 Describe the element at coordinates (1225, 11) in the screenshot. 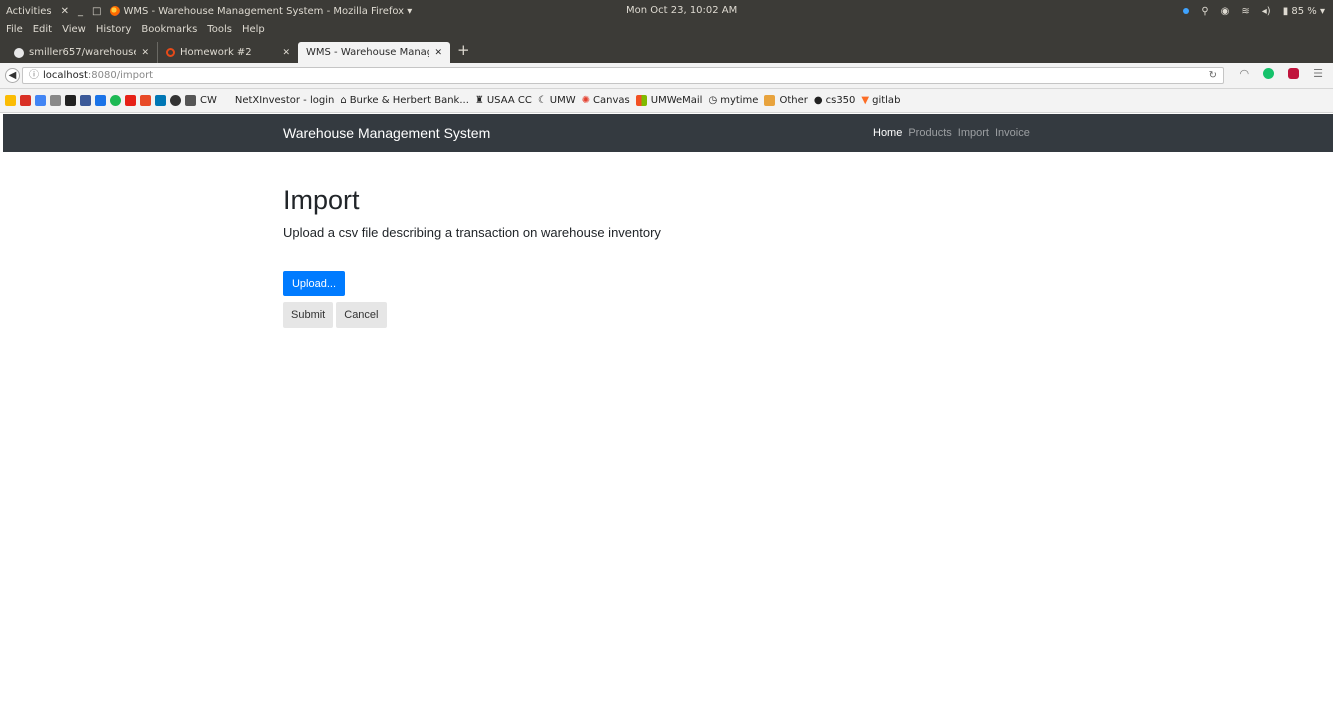

I see `accessibility-icon: ◉` at that location.